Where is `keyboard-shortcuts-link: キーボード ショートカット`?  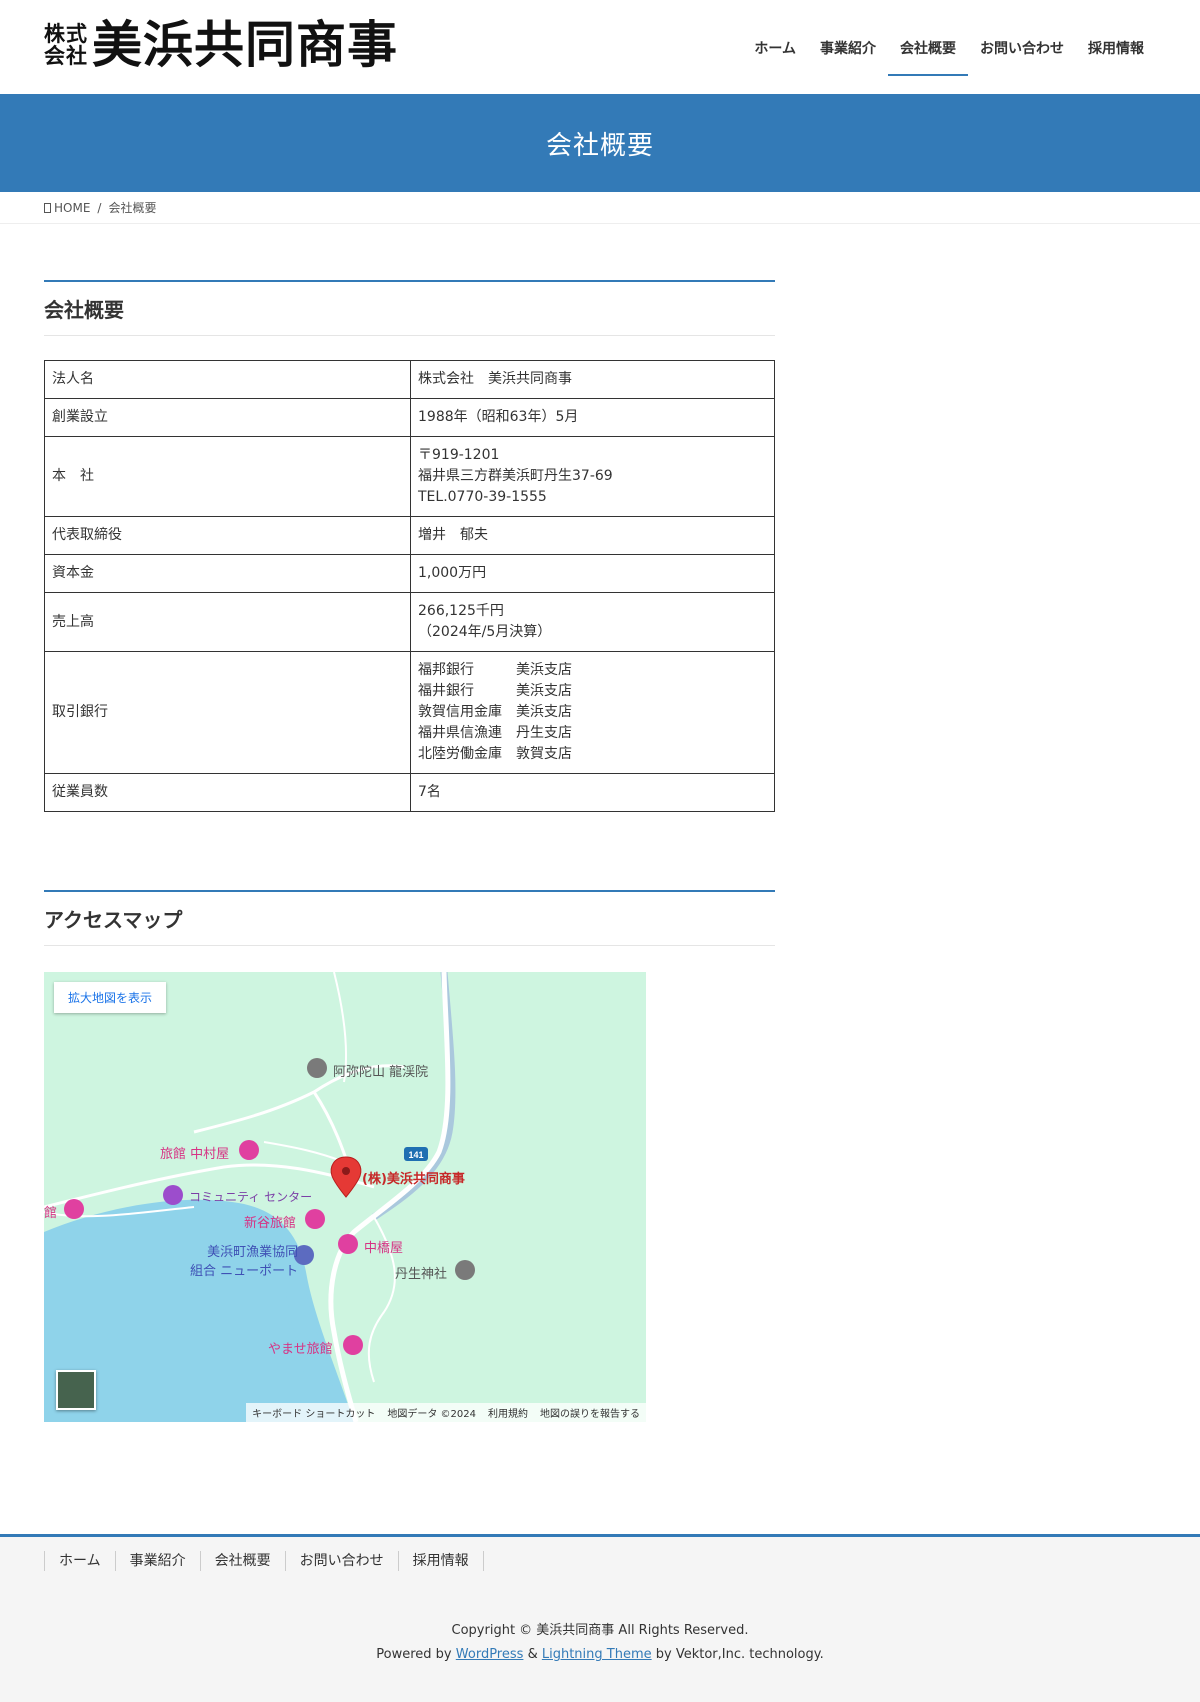
keyboard-shortcuts-link: キーボード ショートカット is located at coordinates (313, 1412).